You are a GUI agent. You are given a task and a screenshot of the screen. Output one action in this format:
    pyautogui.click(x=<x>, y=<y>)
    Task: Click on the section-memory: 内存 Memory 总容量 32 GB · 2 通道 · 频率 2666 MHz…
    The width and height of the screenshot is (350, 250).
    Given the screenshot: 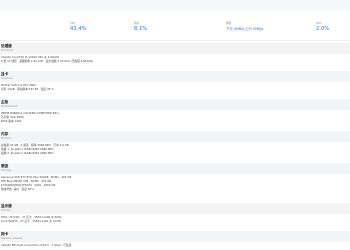 What is the action you would take?
    pyautogui.click(x=175, y=143)
    